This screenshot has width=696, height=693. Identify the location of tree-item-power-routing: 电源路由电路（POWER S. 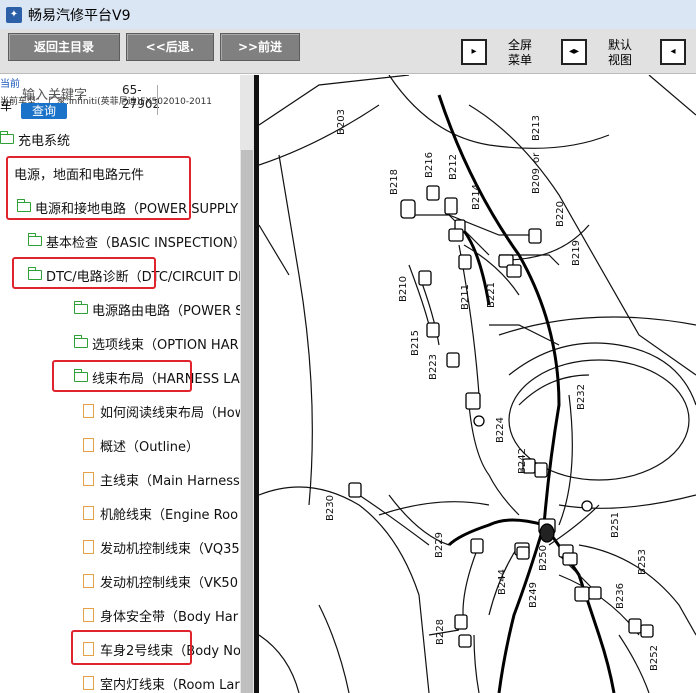
(156, 309).